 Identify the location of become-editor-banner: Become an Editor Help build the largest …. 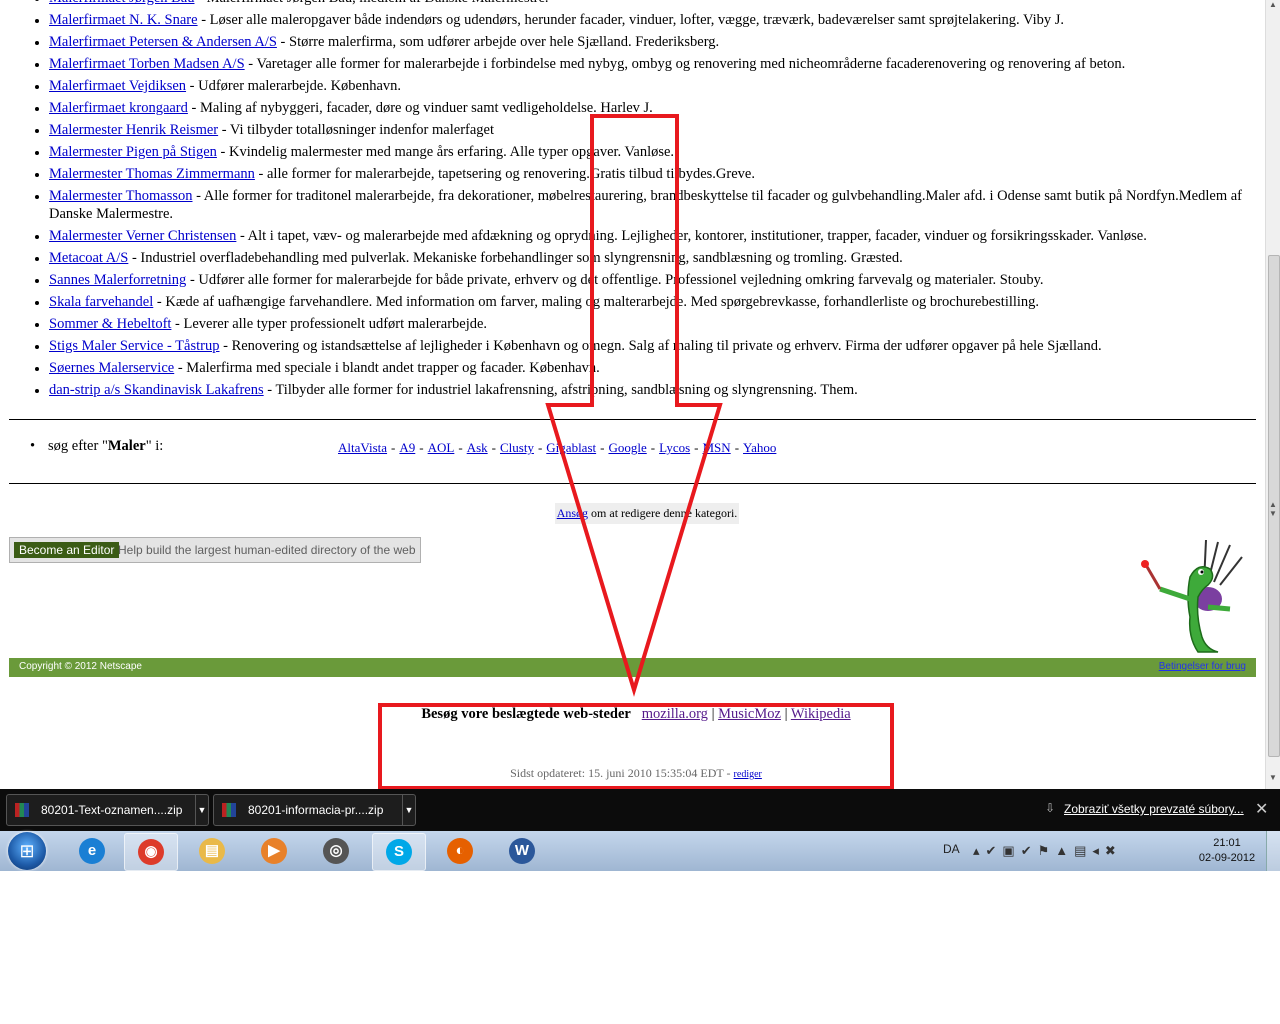
(215, 550).